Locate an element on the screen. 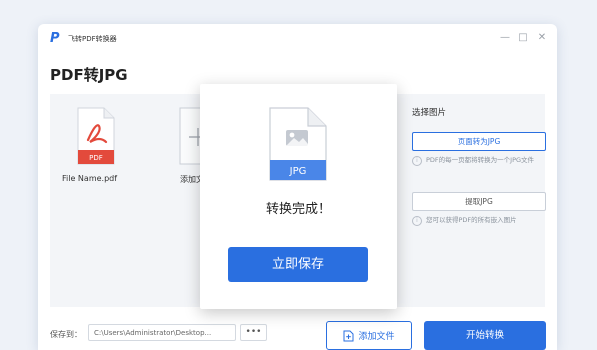 The width and height of the screenshot is (597, 350). file-item: PDF File Name.pdf is located at coordinates (94, 144).